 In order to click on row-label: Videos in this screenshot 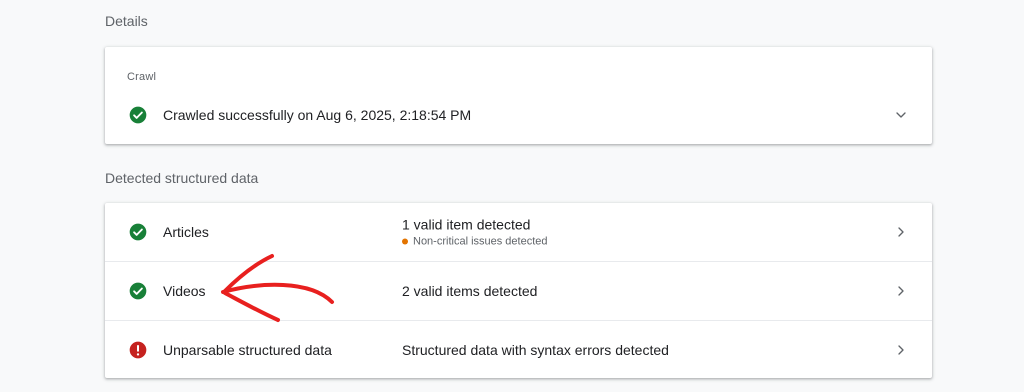, I will do `click(184, 291)`.